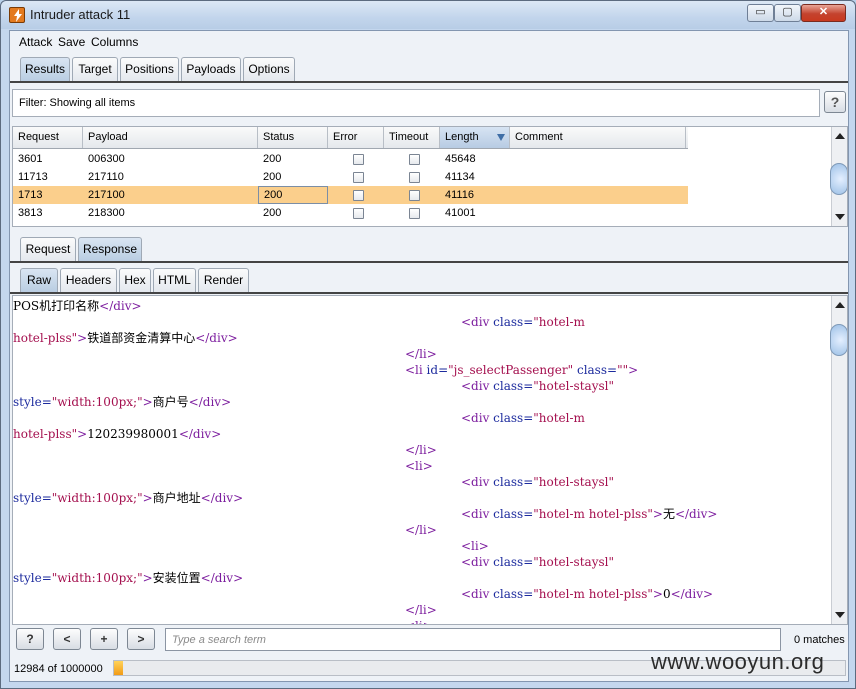  I want to click on error-cell, so click(356, 195).